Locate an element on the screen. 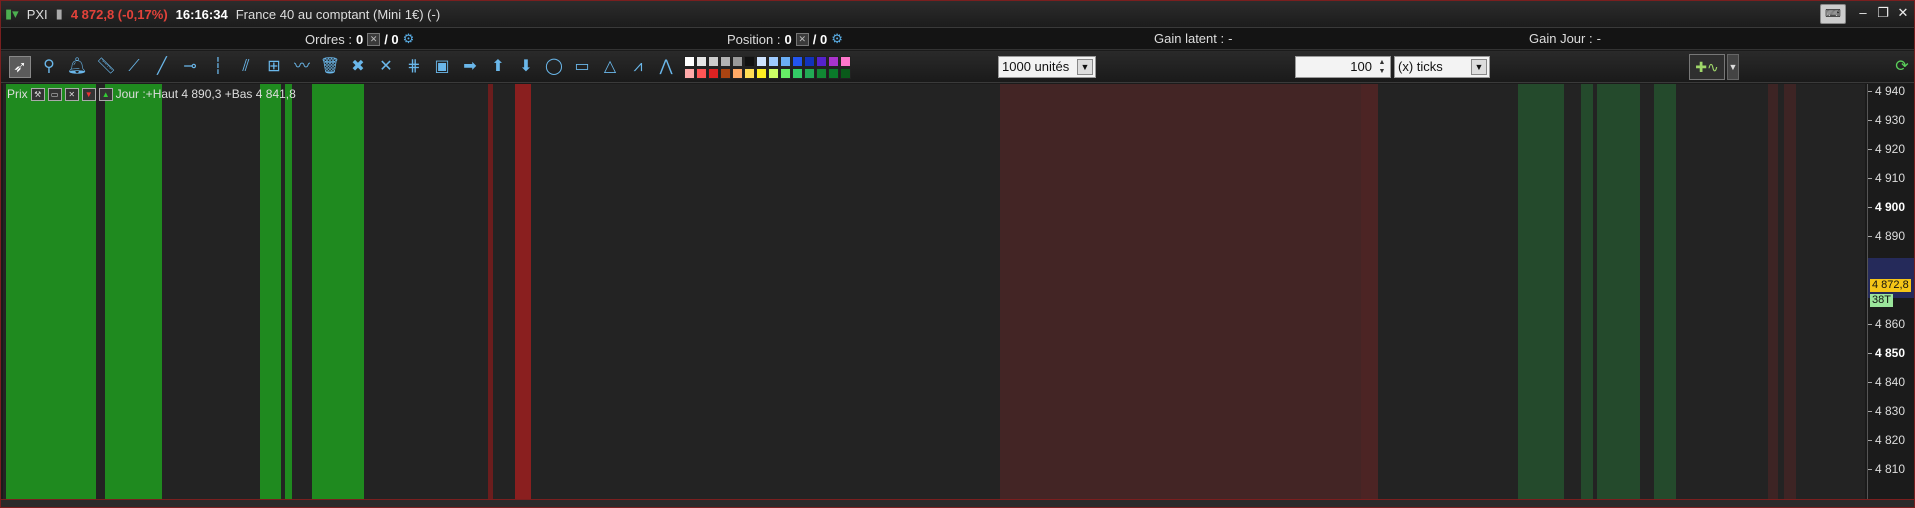 The width and height of the screenshot is (1915, 508). units-select: 1000 unités ▼ is located at coordinates (1047, 67).